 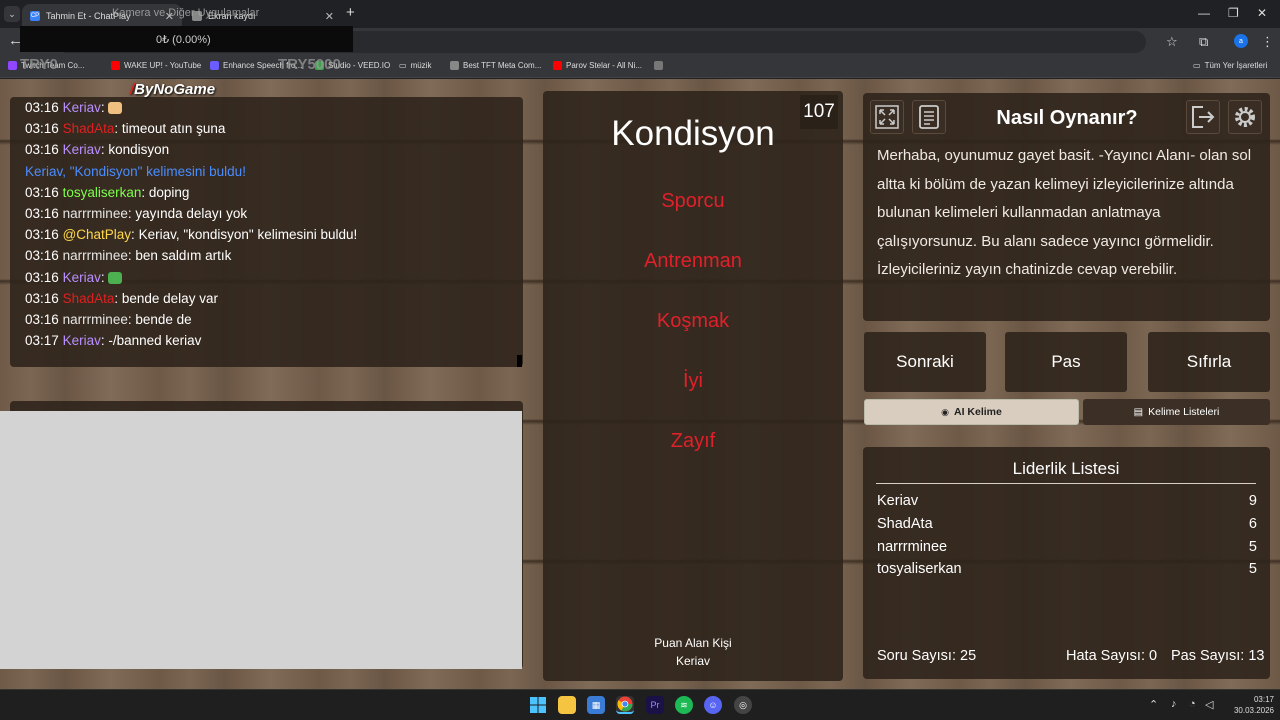 I want to click on chat-message: Keriav, "Kondisyon" kelimesini buldu!, so click(x=135, y=171).